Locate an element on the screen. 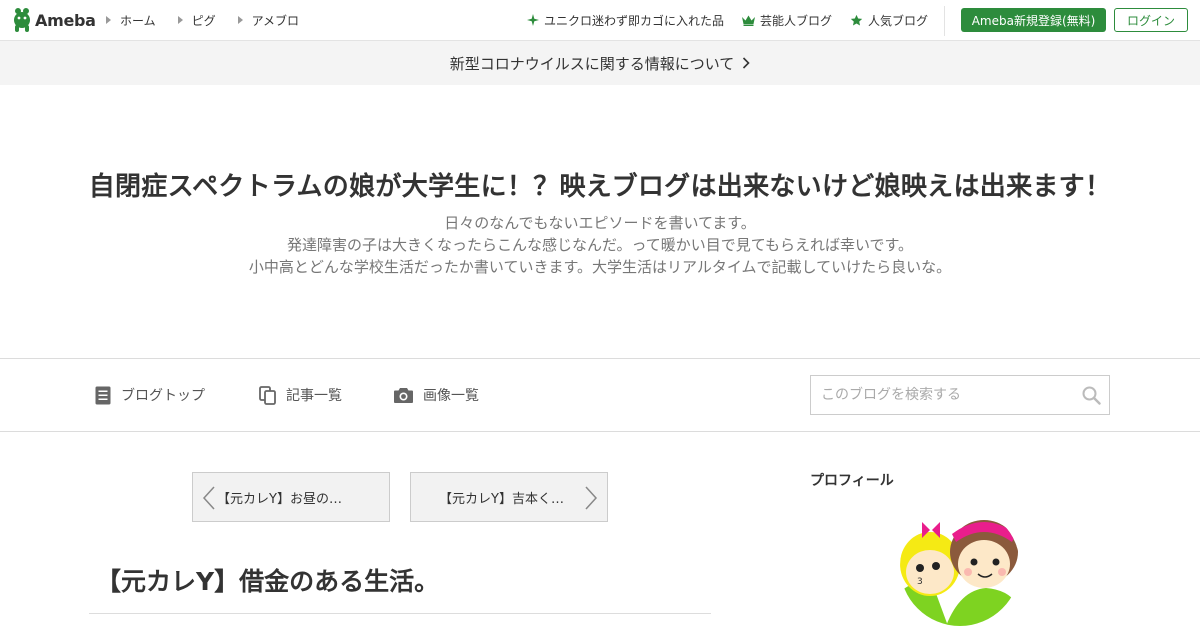 The image size is (1200, 630). nav-uniqlo-link: ユニクロ迷わず即カゴに入れた品 is located at coordinates (625, 20).